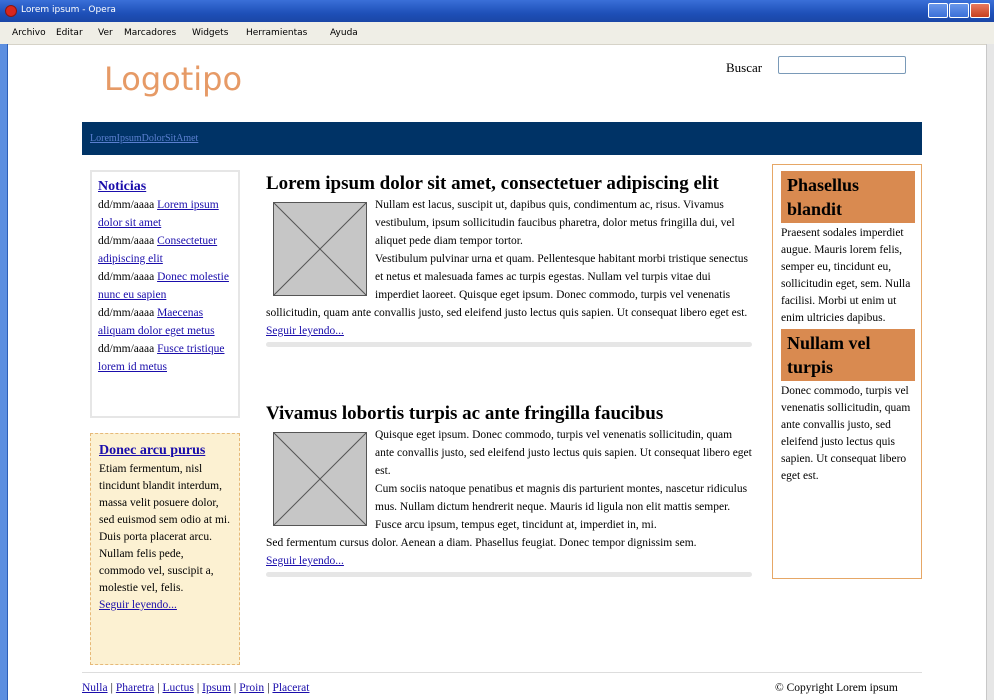  Describe the element at coordinates (165, 250) in the screenshot. I see `news-item: dd/mm/aaaa Consectetuer adipiscing elit` at that location.